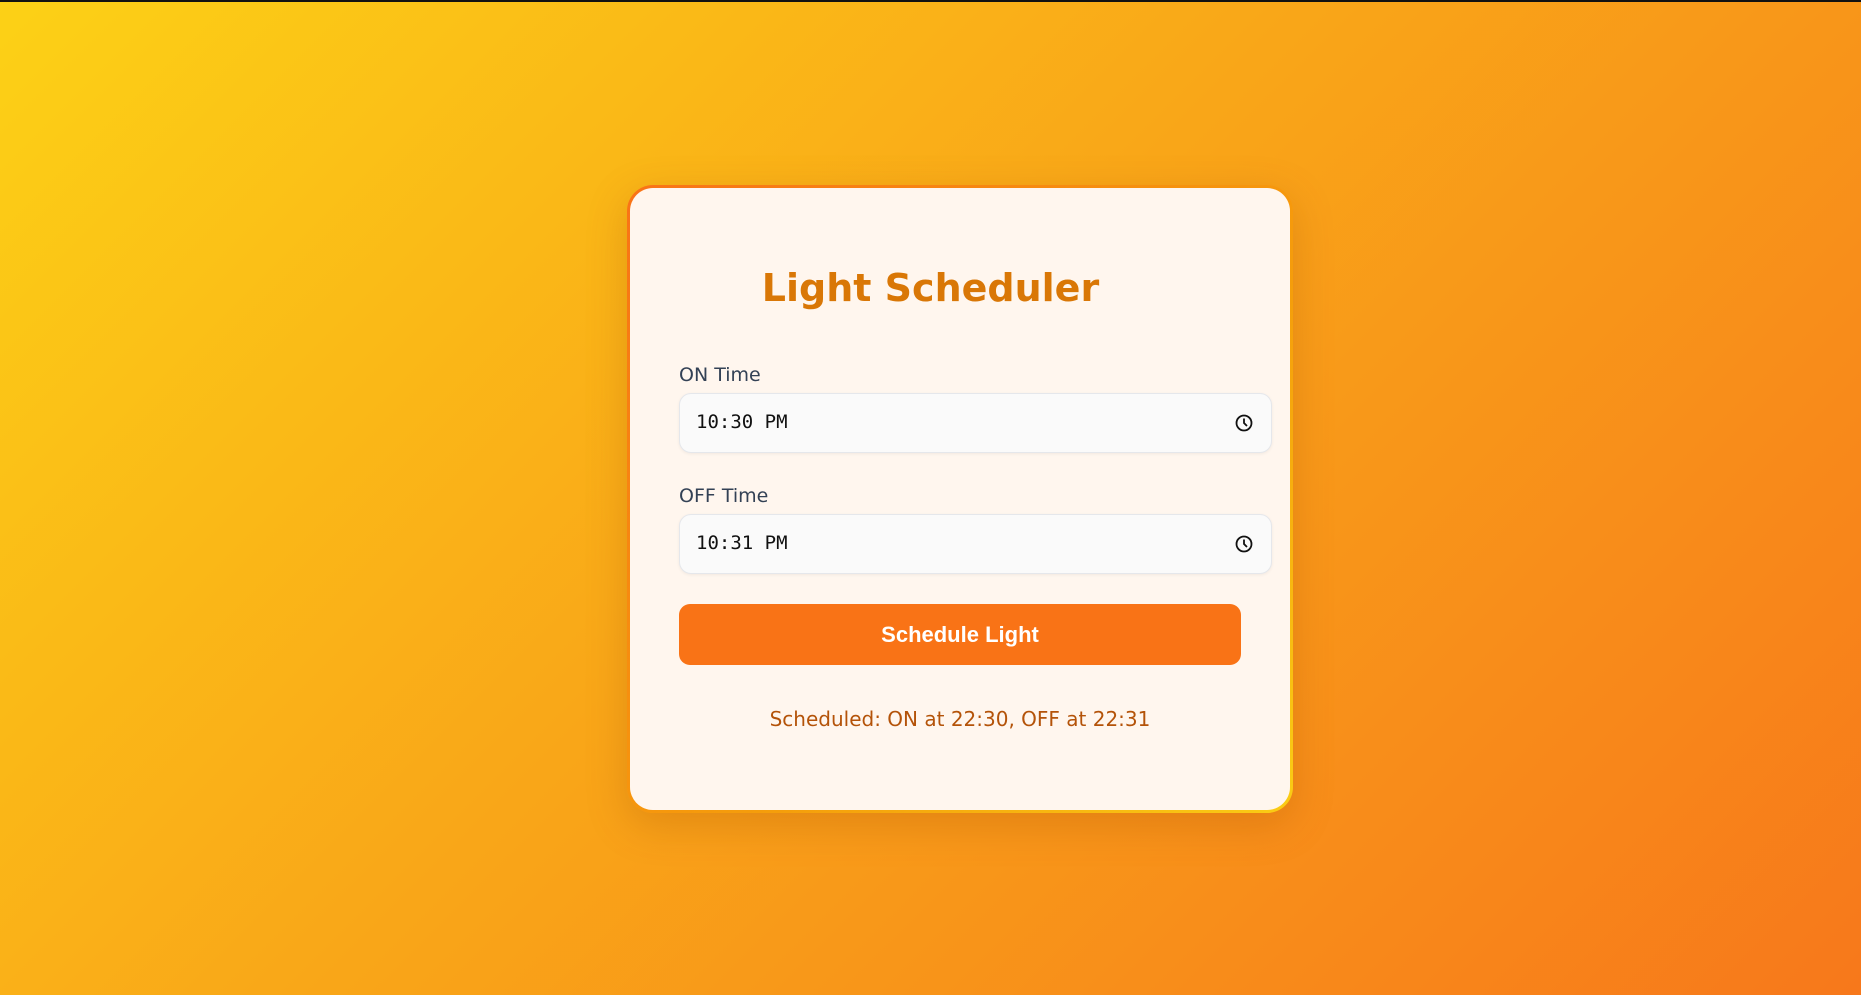  I want to click on schedule-status: Scheduled: ON at 22:30, OFF at 22:31, so click(960, 719).